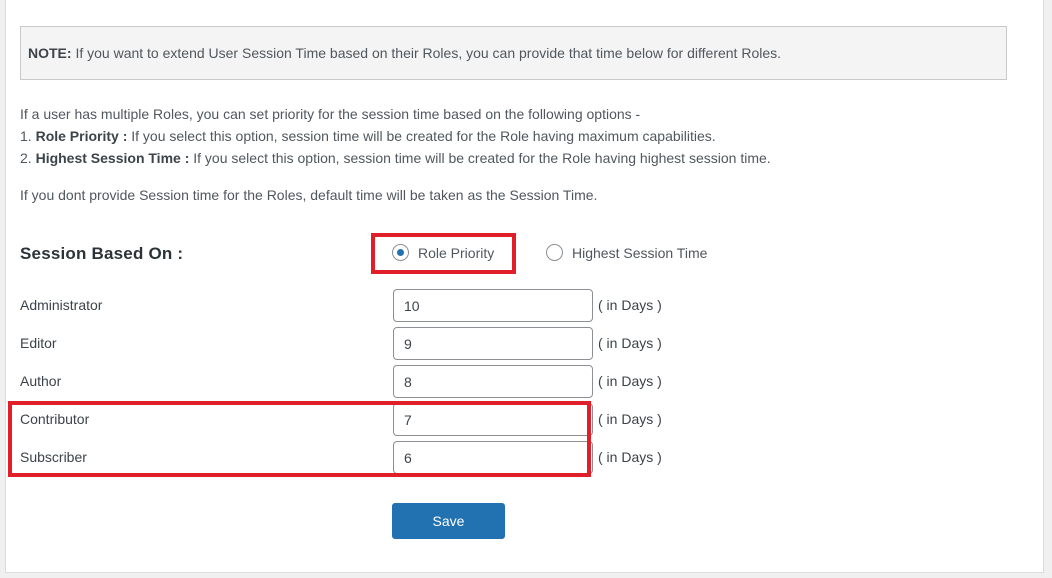 The height and width of the screenshot is (578, 1052). I want to click on radio-role-priority: Role Priority, so click(443, 252).